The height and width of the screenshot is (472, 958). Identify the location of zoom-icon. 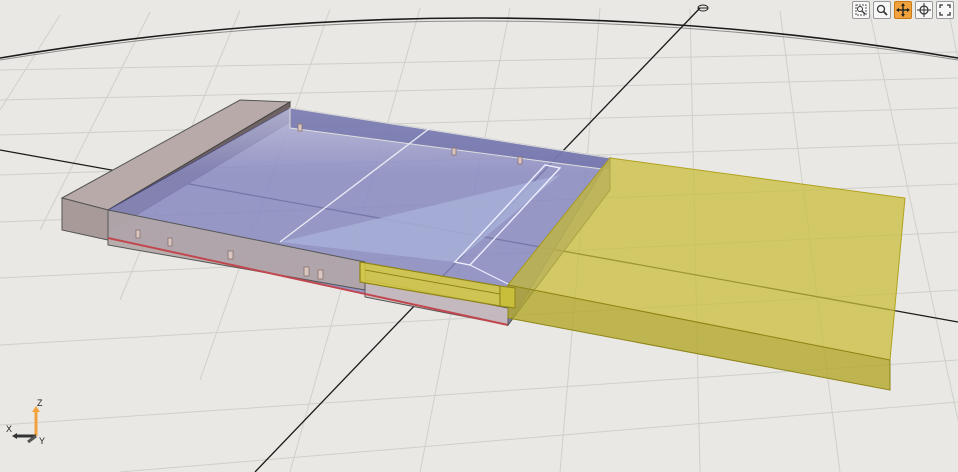
(882, 10).